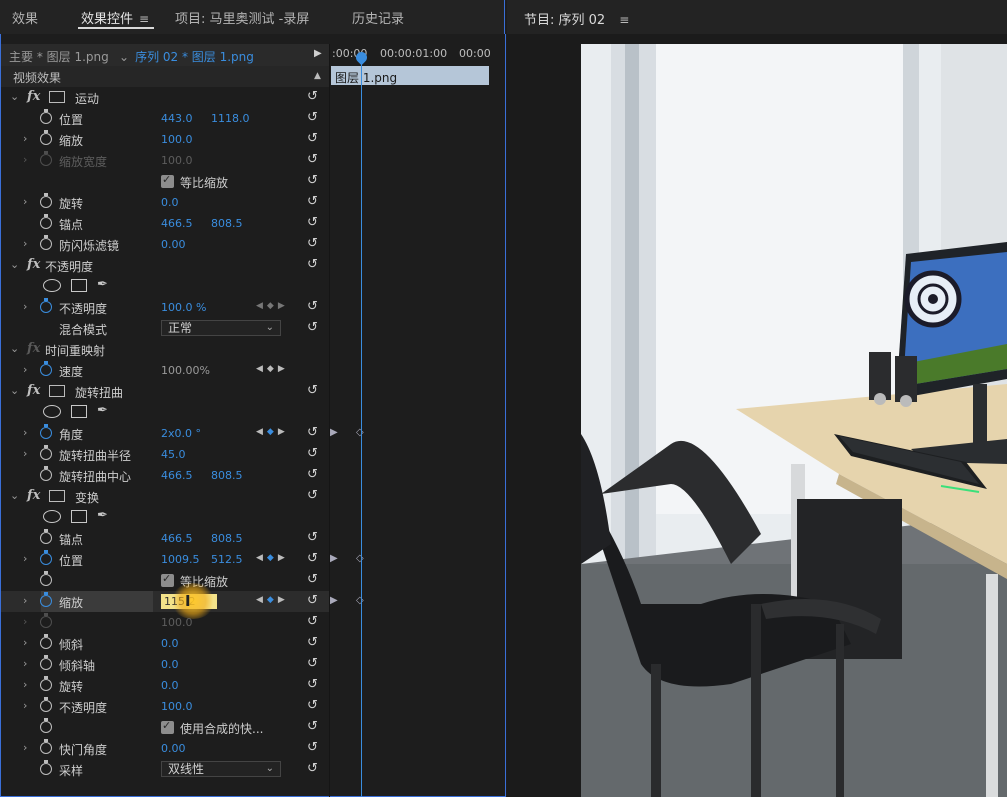 The image size is (1007, 797). What do you see at coordinates (361, 424) in the screenshot?
I see `playhead-line` at bounding box center [361, 424].